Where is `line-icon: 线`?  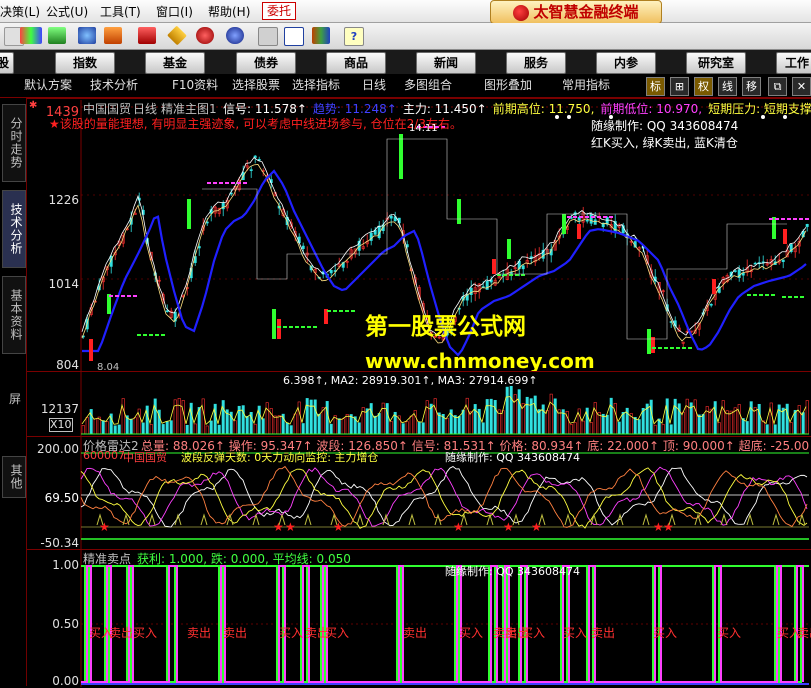 line-icon: 线 is located at coordinates (727, 86).